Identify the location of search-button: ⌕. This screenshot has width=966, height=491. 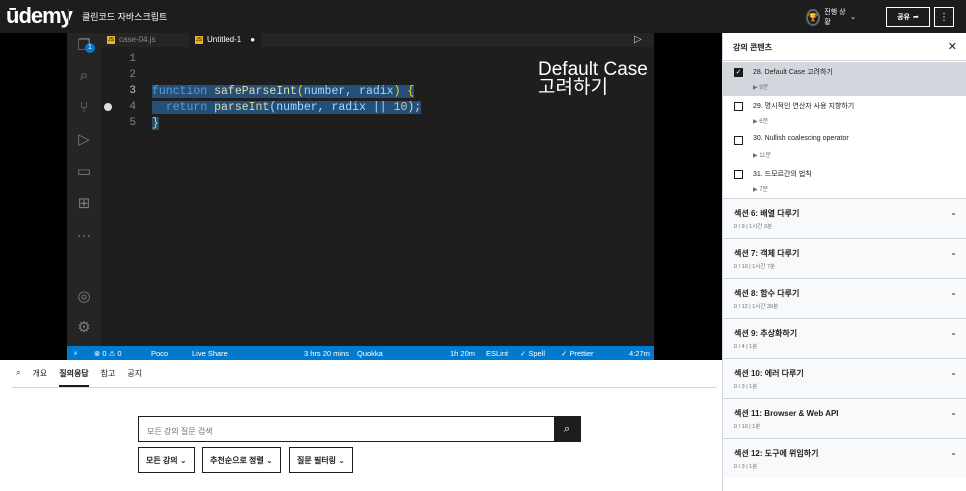
(567, 429).